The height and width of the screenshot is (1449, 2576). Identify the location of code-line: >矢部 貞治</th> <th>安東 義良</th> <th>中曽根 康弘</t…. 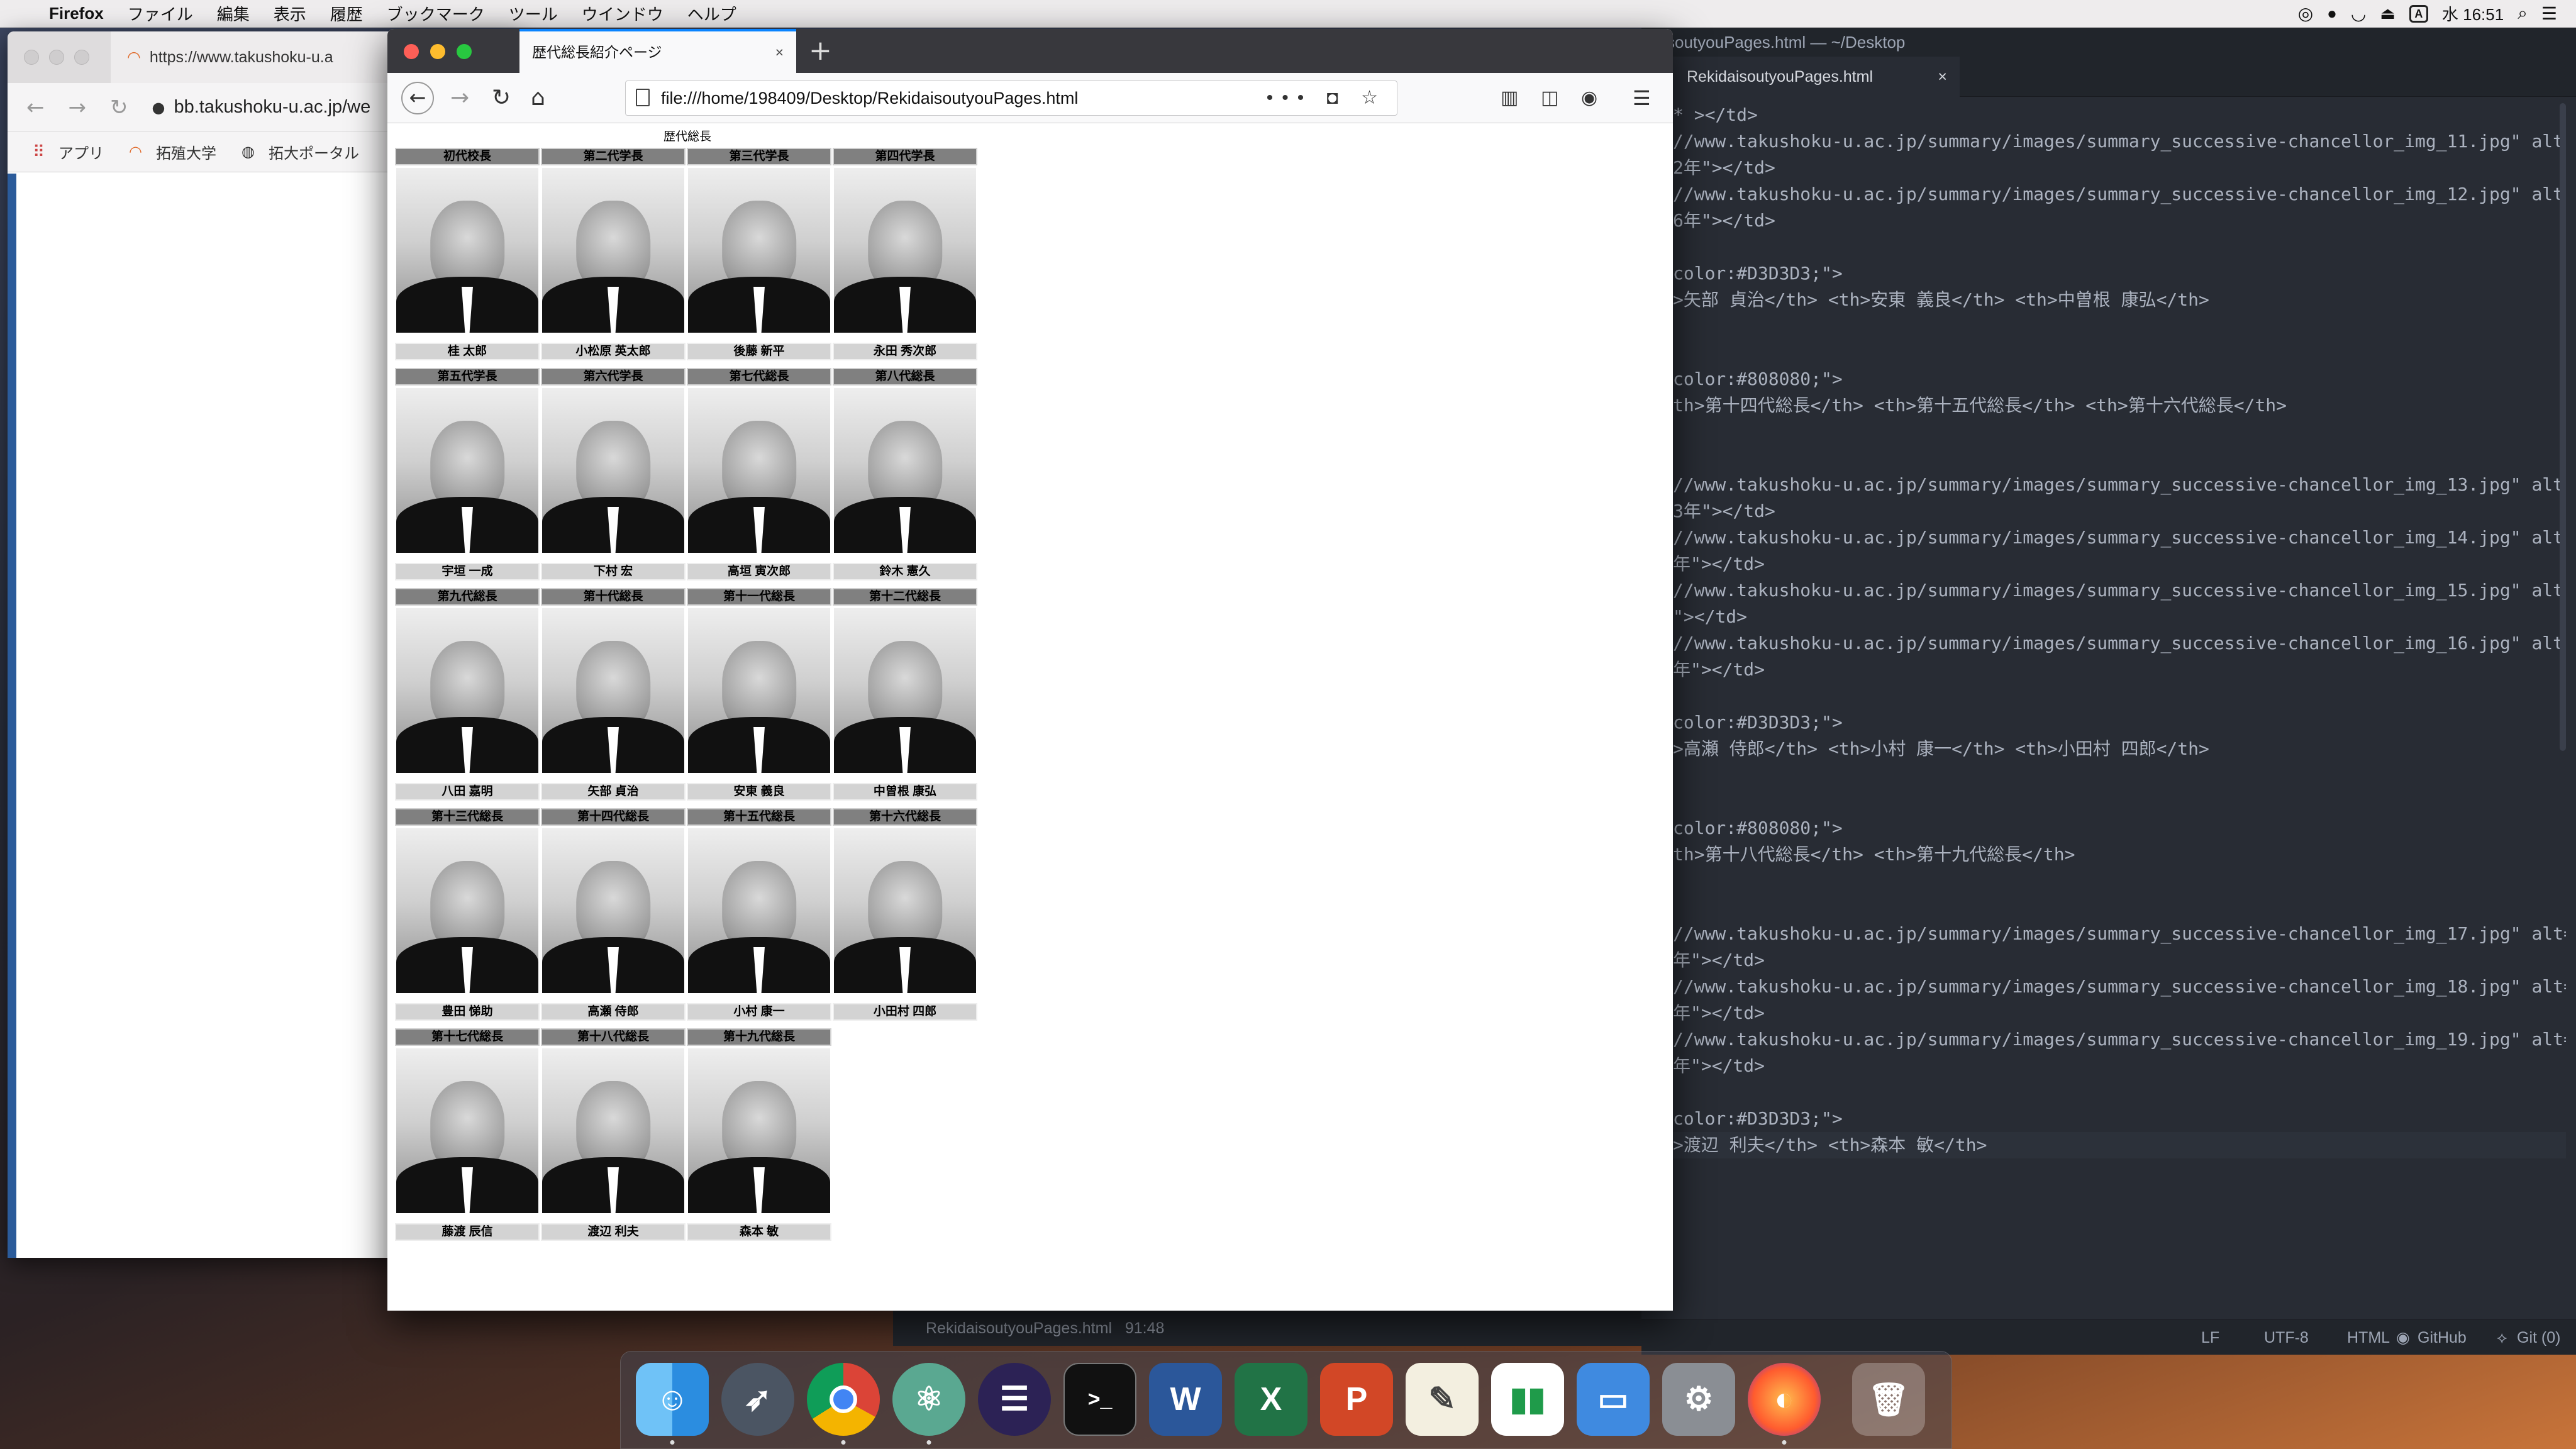
(2119, 300).